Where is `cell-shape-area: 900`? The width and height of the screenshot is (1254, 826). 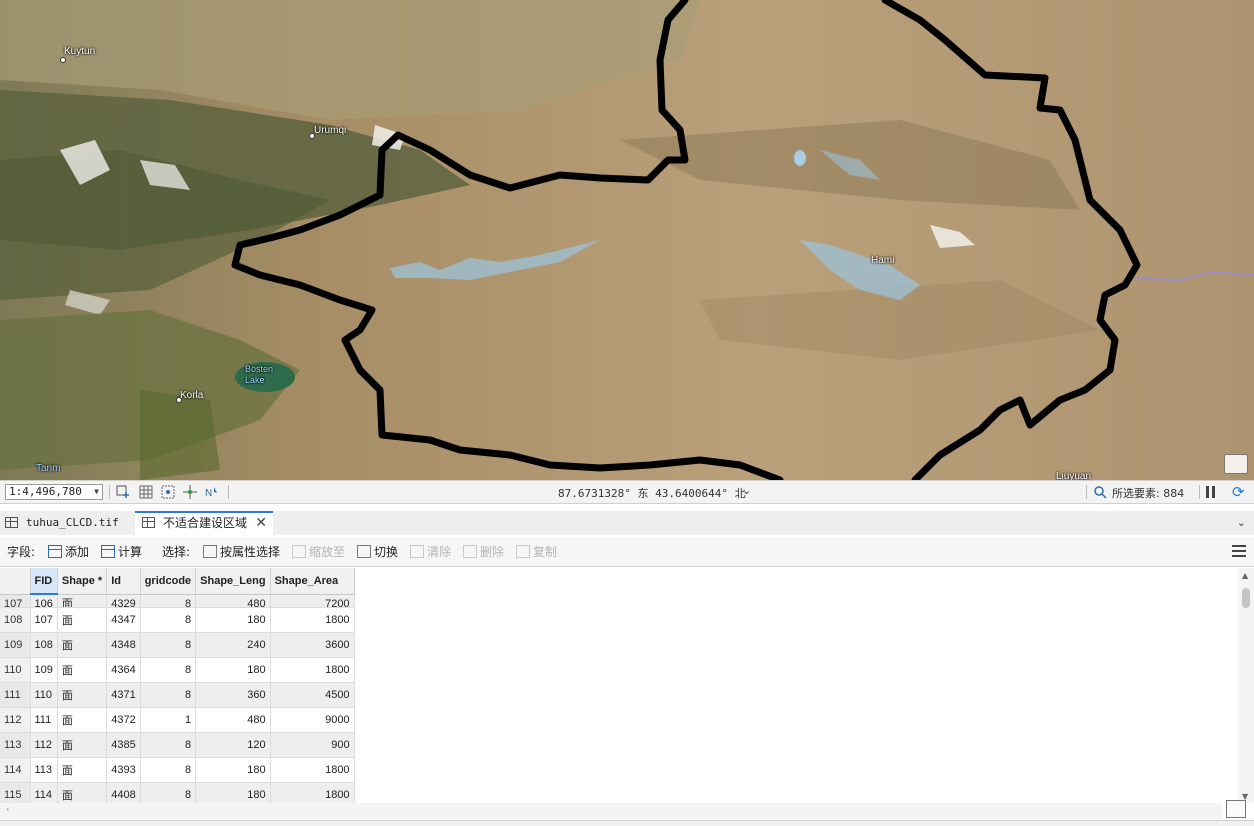 cell-shape-area: 900 is located at coordinates (312, 745).